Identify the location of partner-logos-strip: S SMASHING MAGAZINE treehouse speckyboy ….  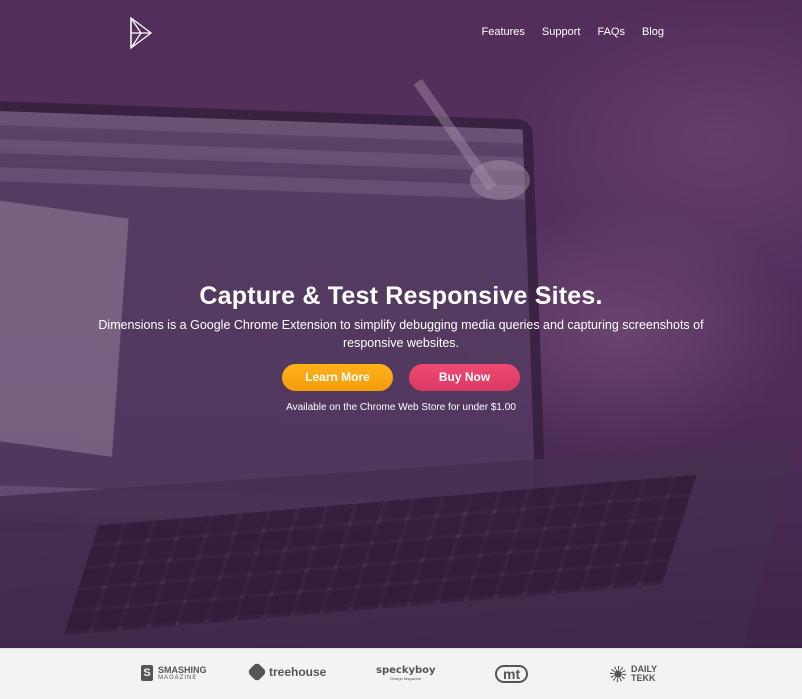
(401, 673).